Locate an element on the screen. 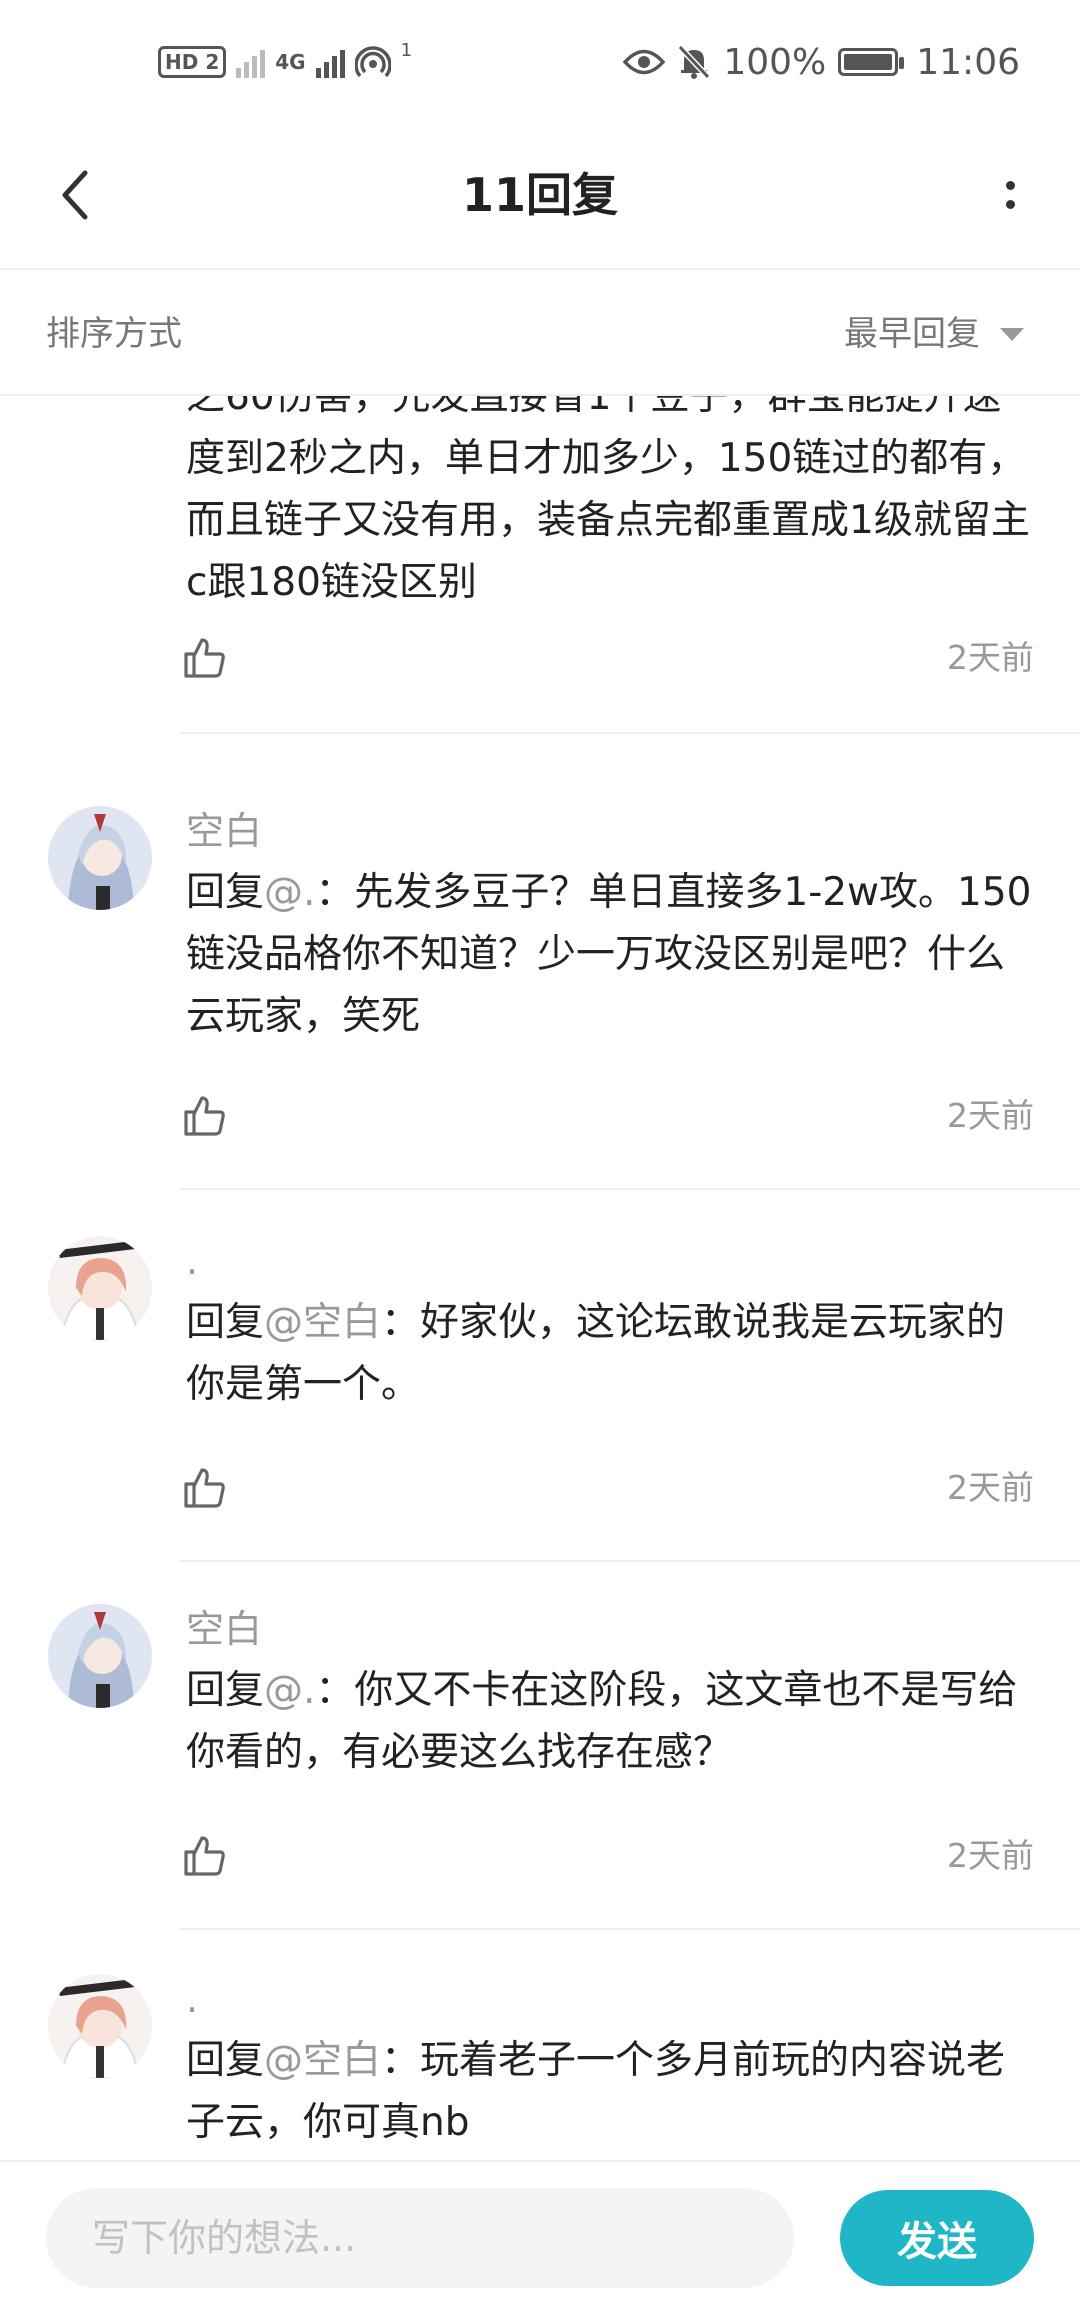  hd-badge: HD 2 is located at coordinates (192, 62).